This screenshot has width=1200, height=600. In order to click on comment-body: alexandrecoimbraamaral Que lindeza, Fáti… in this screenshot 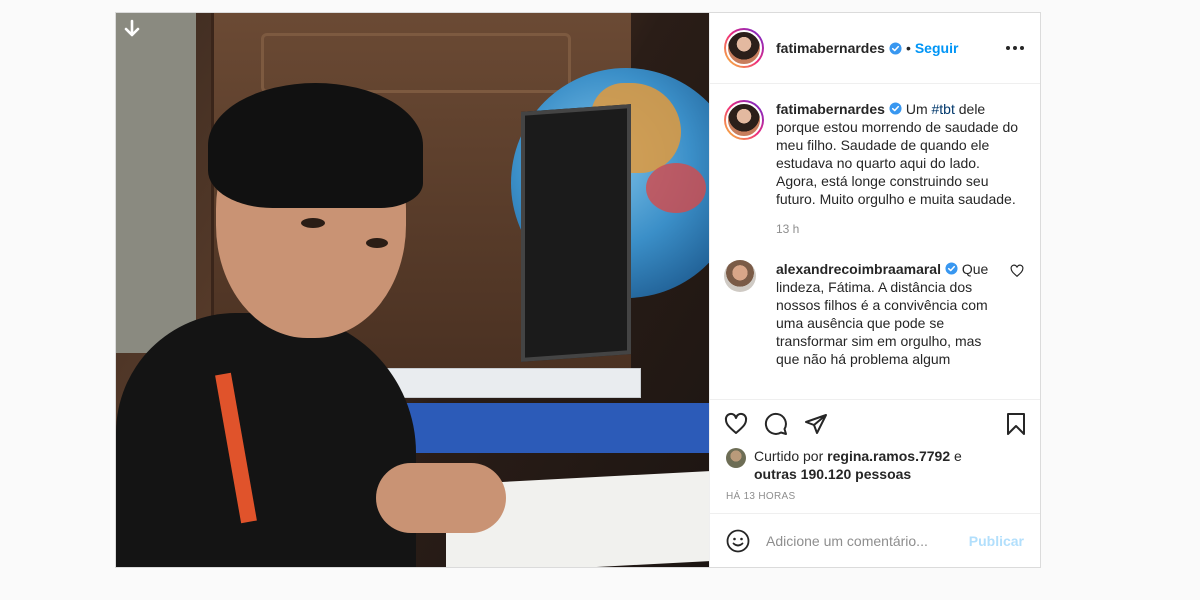, I will do `click(891, 314)`.